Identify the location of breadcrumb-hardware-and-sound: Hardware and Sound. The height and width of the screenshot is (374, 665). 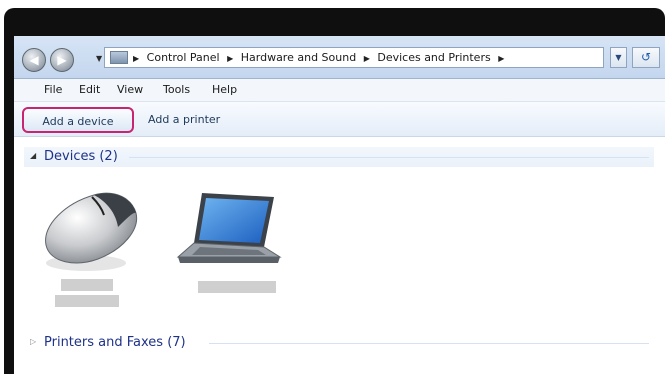
(298, 57).